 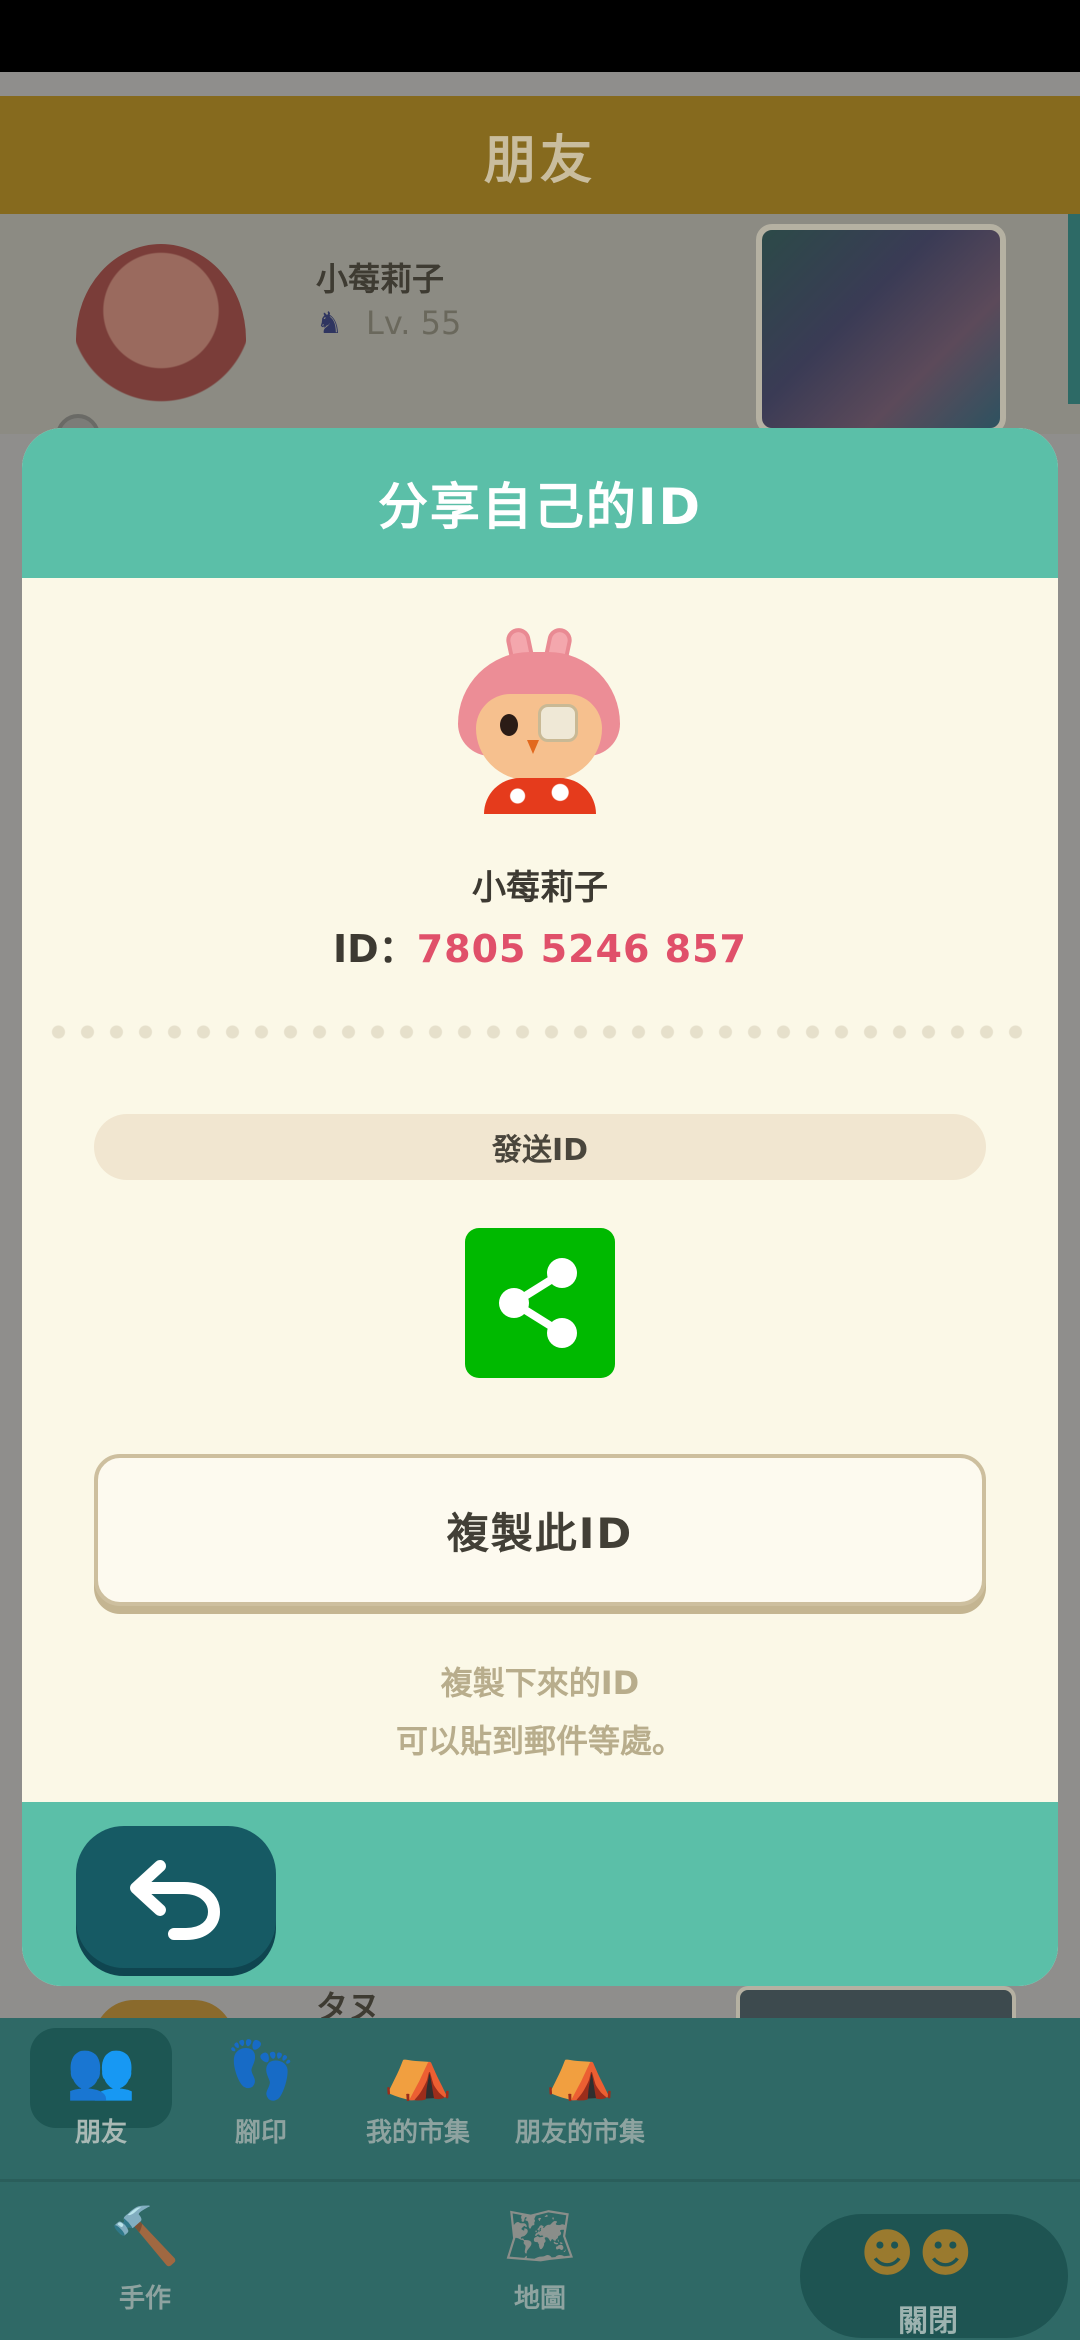 I want to click on copy-id-button: 複製此ID, so click(x=540, y=1530).